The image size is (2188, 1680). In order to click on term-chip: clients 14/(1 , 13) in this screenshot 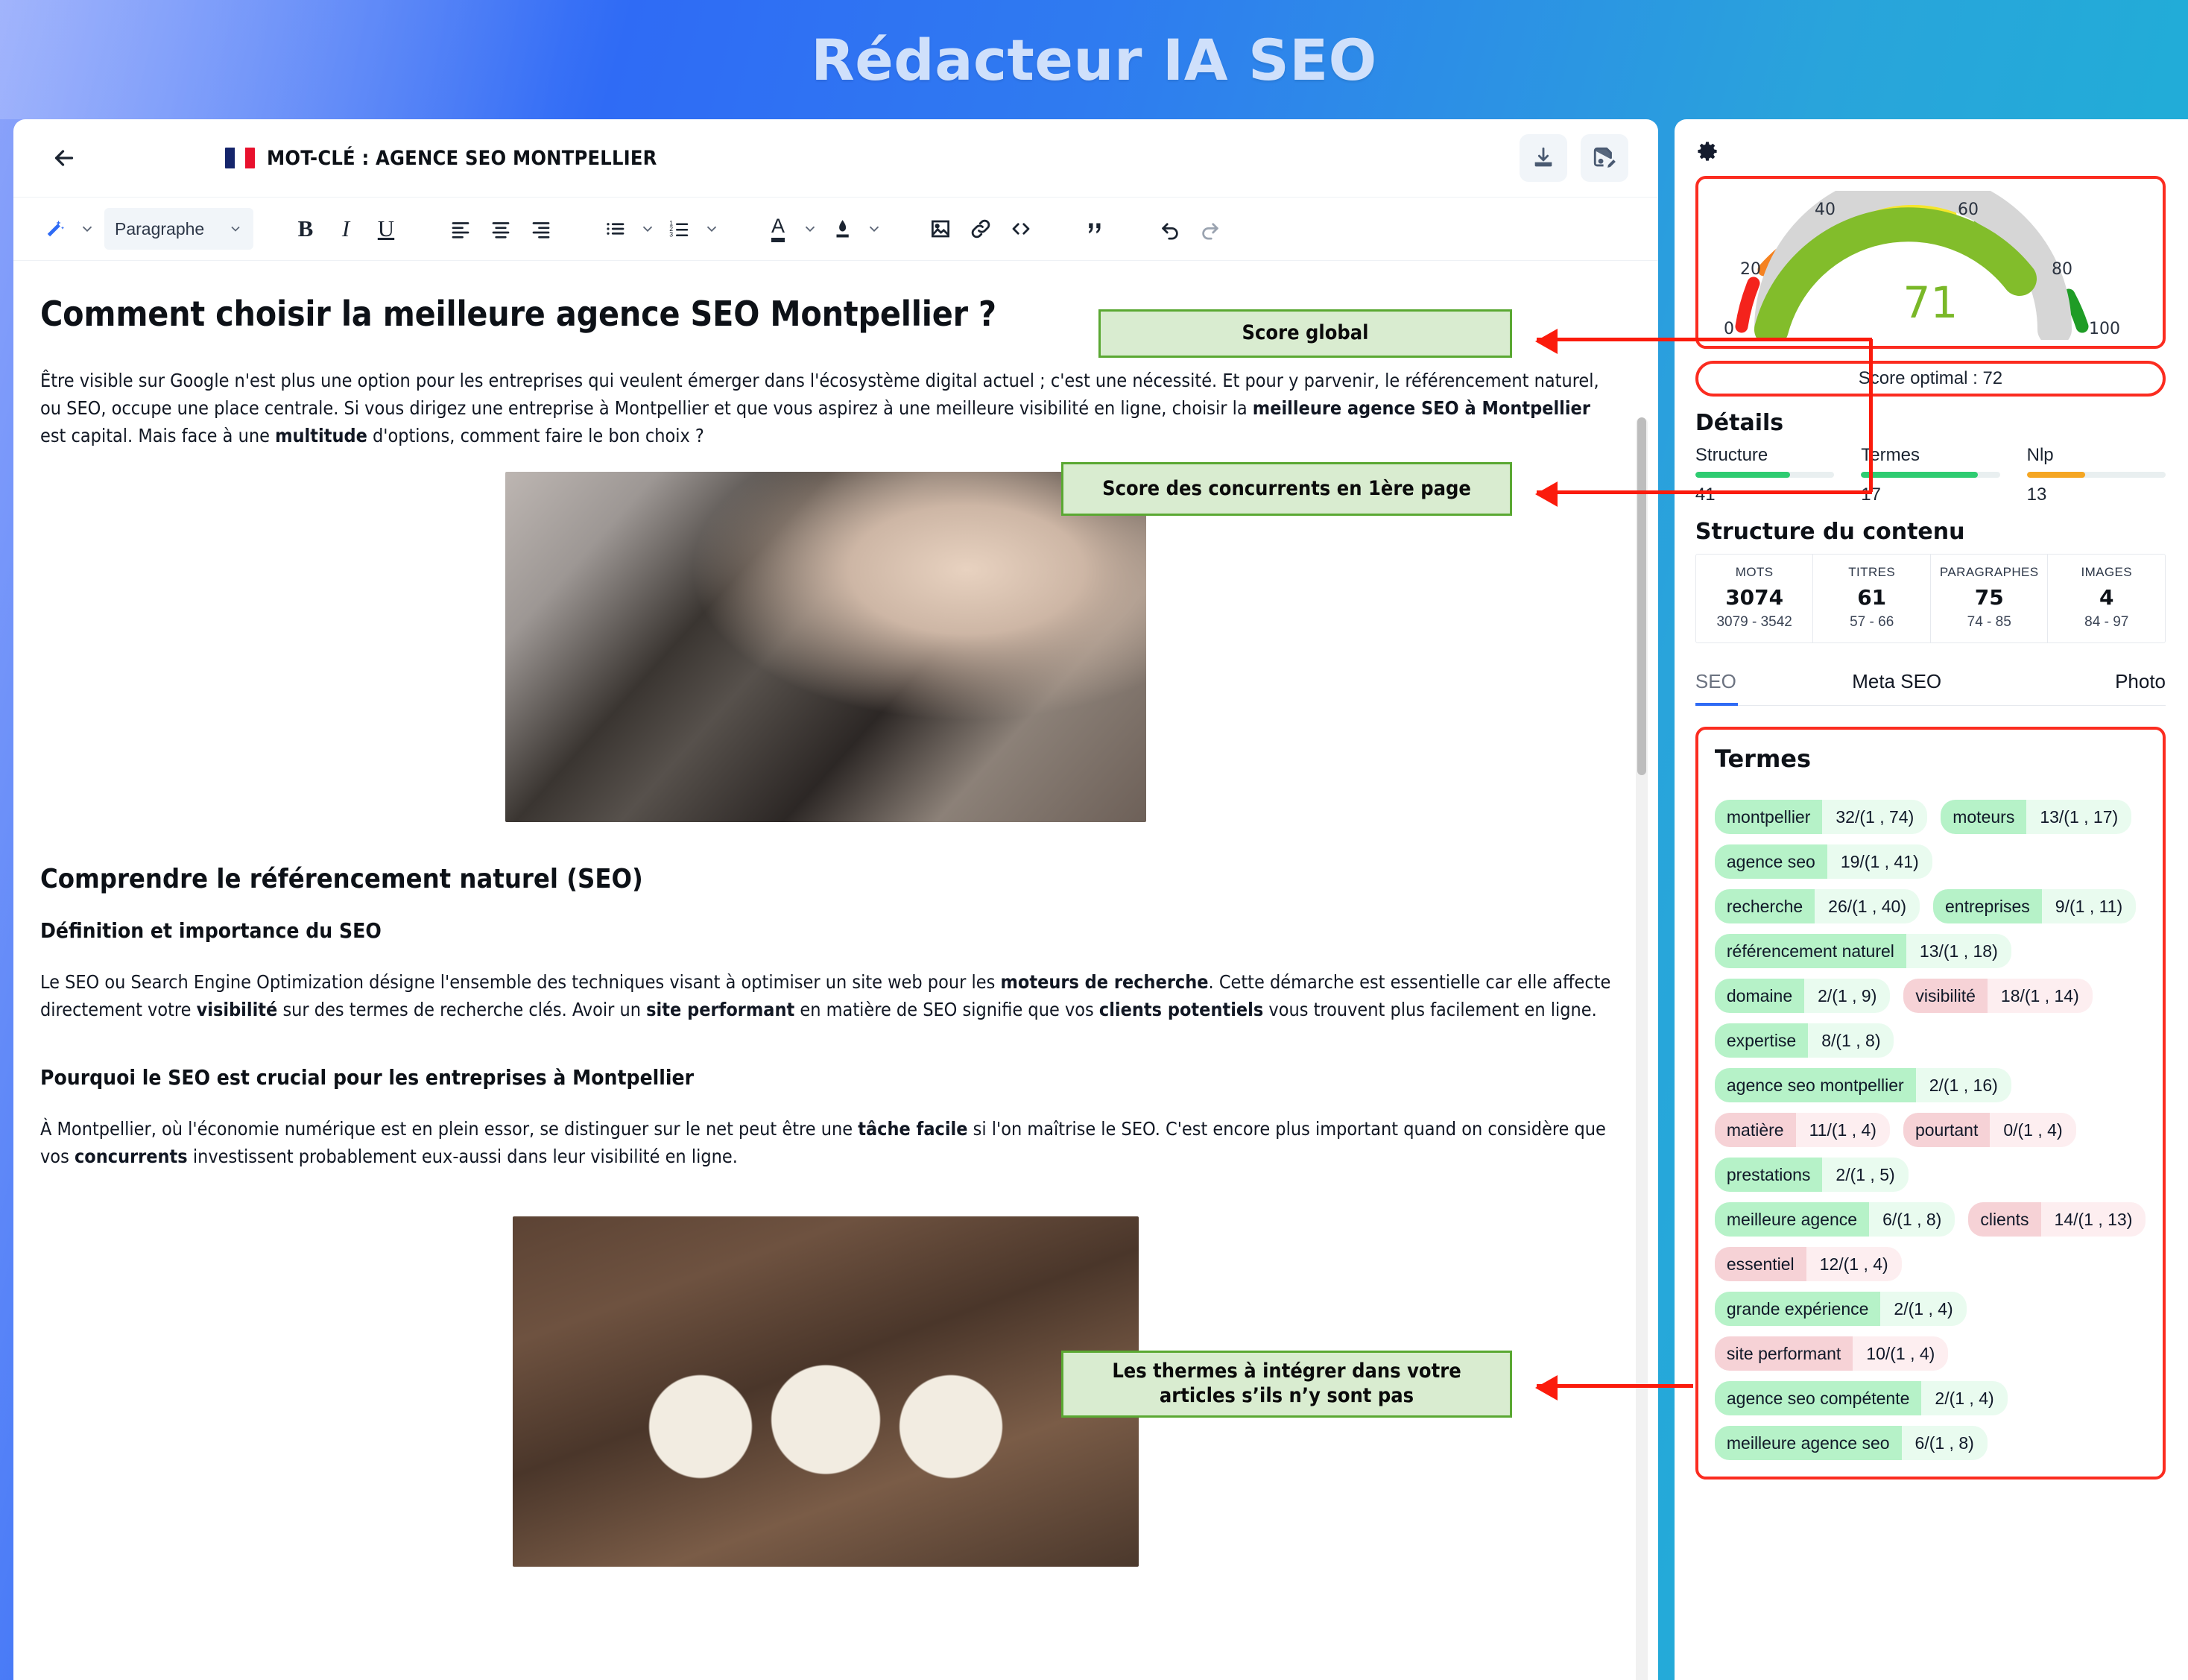, I will do `click(2057, 1219)`.